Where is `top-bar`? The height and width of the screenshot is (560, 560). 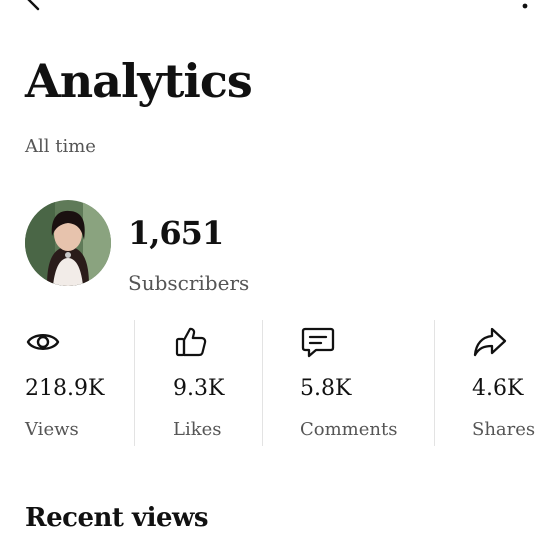 top-bar is located at coordinates (280, 10).